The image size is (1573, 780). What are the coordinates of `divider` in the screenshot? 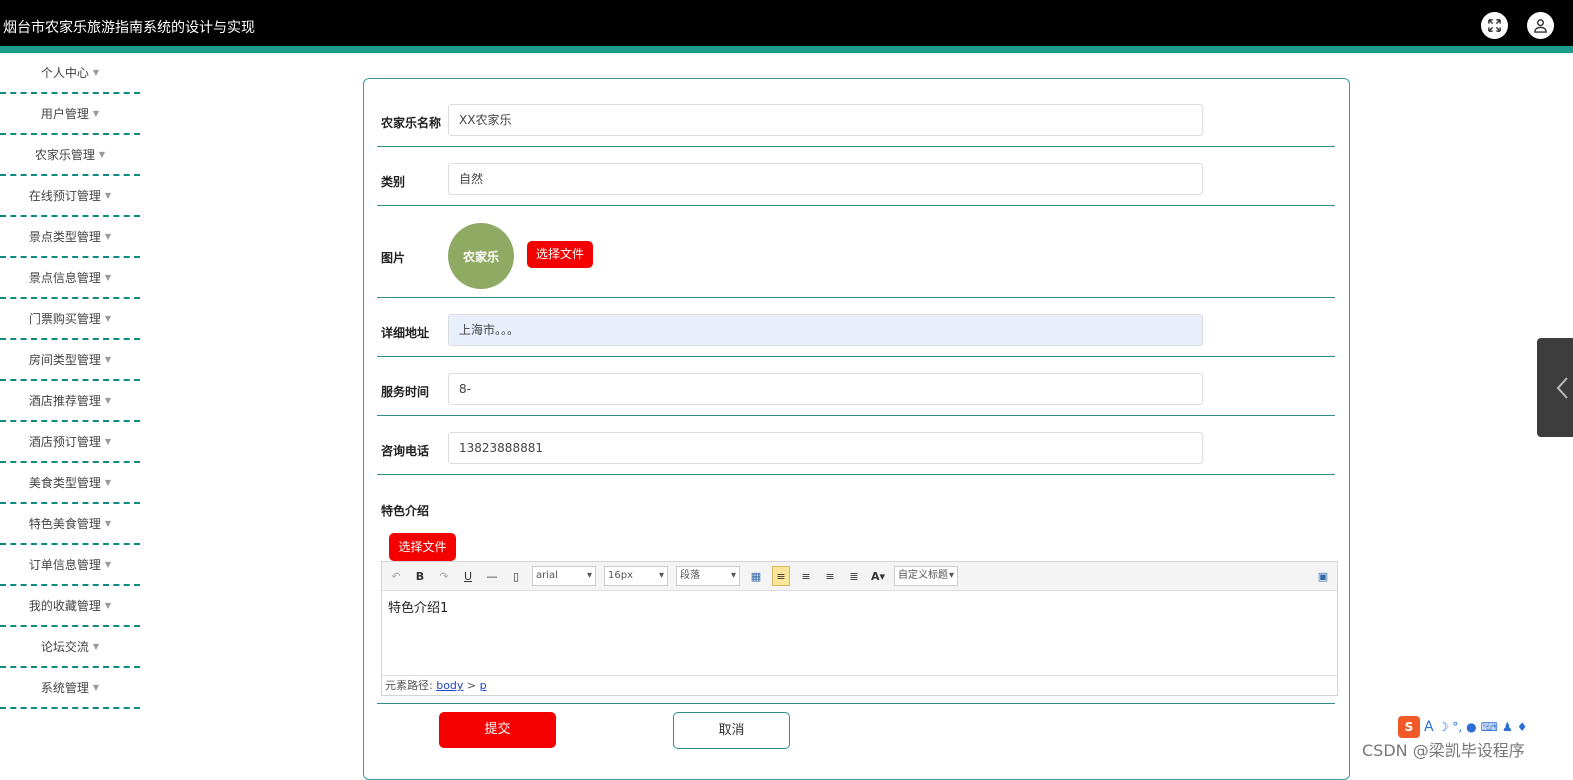 It's located at (856, 703).